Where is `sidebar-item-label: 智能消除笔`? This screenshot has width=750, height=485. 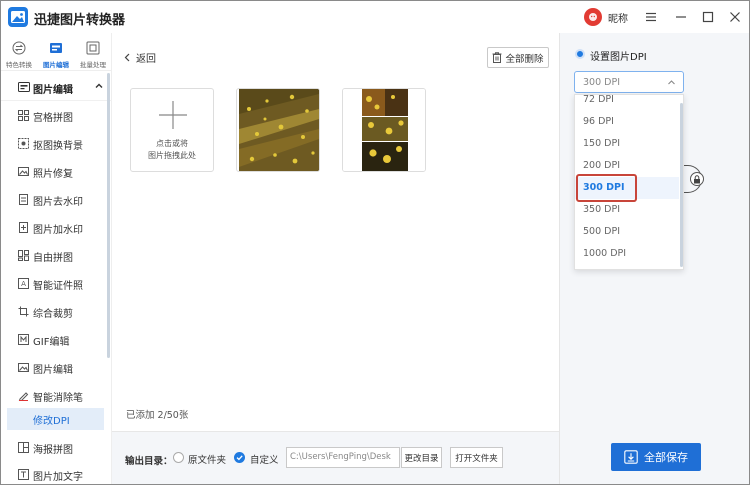 sidebar-item-label: 智能消除笔 is located at coordinates (58, 398).